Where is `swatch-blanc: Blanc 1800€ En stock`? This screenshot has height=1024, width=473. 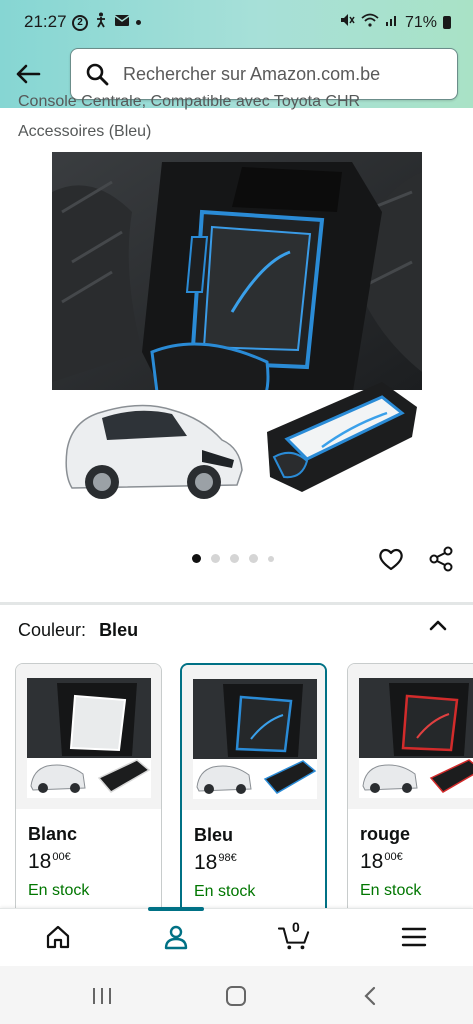 swatch-blanc: Blanc 1800€ En stock is located at coordinates (88, 785).